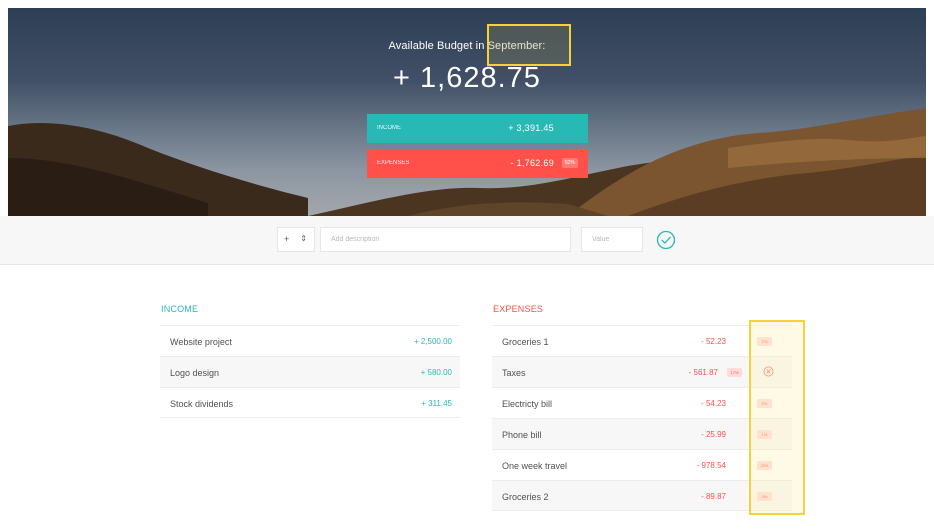 The height and width of the screenshot is (532, 934). I want to click on expense-item-description: Groceries 2, so click(525, 497).